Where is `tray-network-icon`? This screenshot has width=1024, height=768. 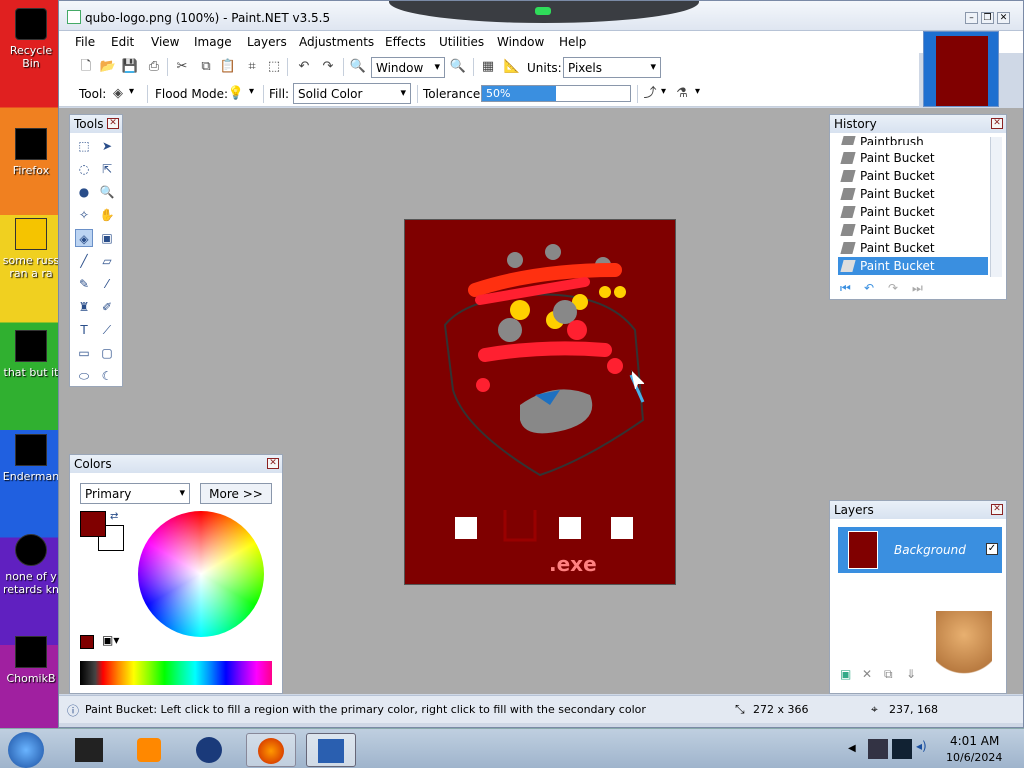 tray-network-icon is located at coordinates (878, 749).